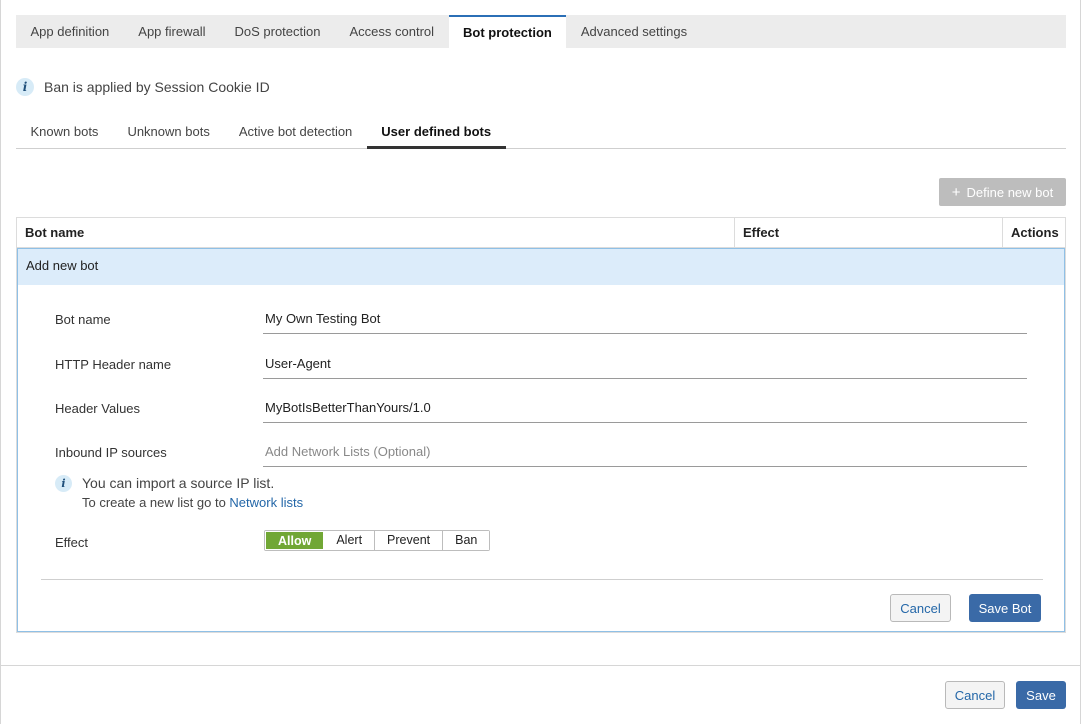 Image resolution: width=1081 pixels, height=724 pixels. What do you see at coordinates (111, 452) in the screenshot?
I see `inbound-ip-label: Inbound IP sources` at bounding box center [111, 452].